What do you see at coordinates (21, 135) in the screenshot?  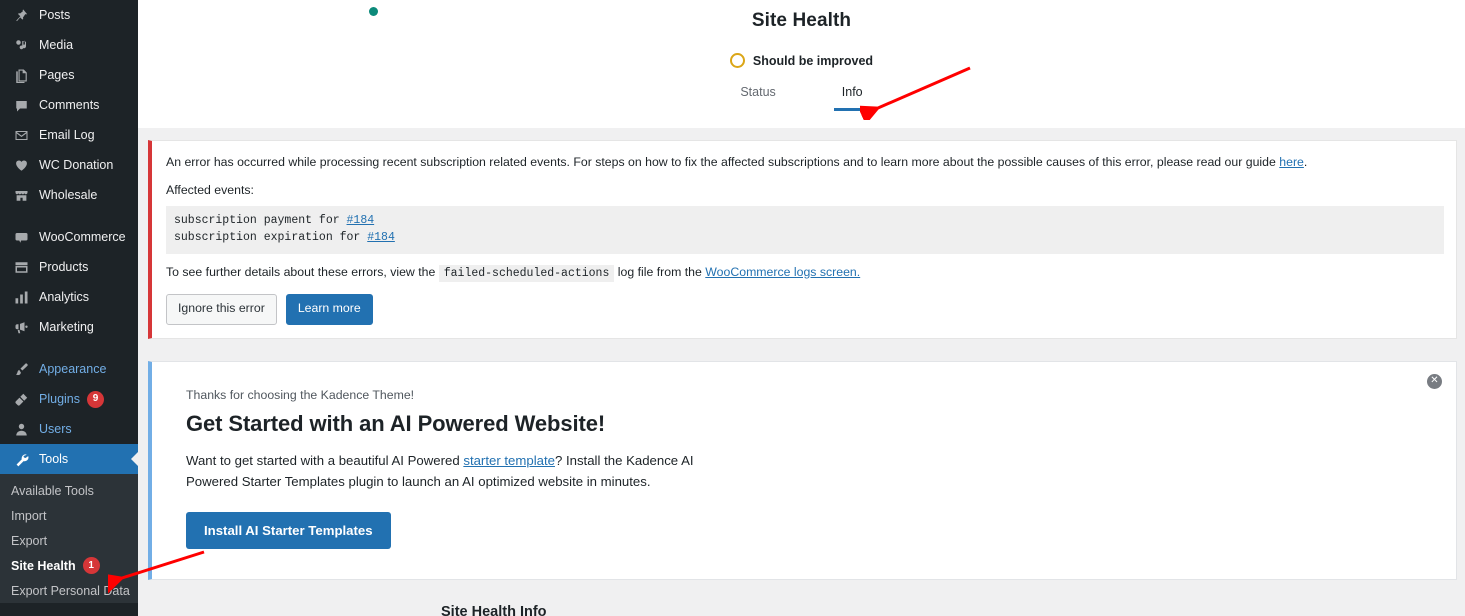 I see `envelope-icon` at bounding box center [21, 135].